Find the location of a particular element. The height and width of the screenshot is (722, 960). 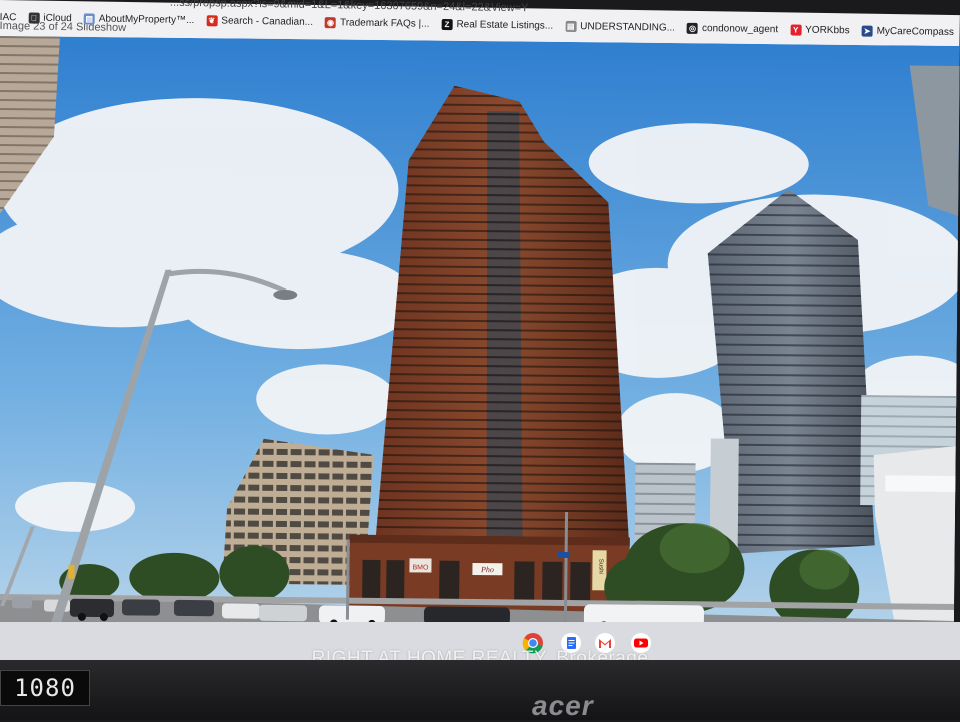

sign-pho: Pho is located at coordinates (487, 569).